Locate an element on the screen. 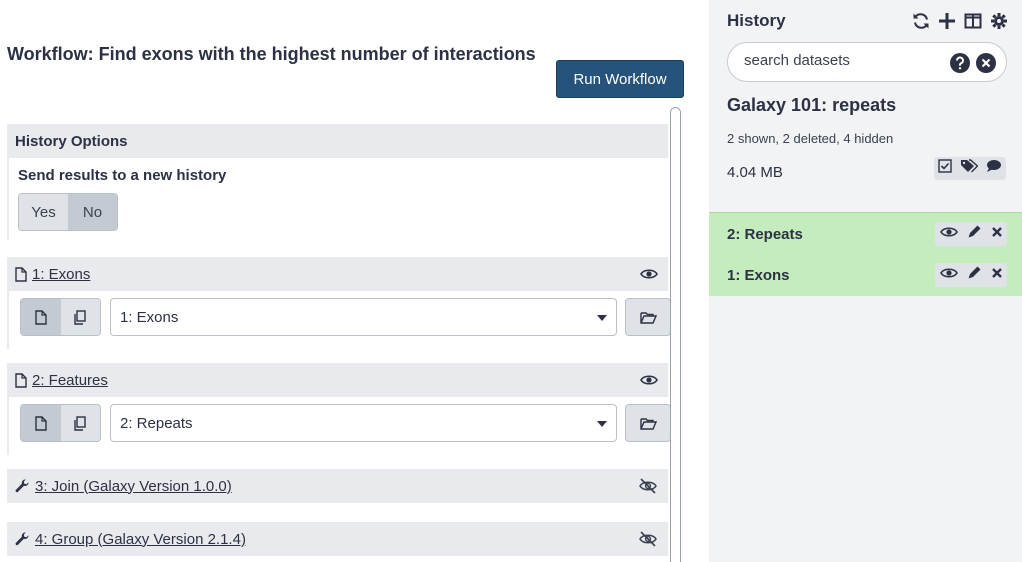 Image resolution: width=1022 pixels, height=562 pixels. search-datasets-field is located at coordinates (867, 62).